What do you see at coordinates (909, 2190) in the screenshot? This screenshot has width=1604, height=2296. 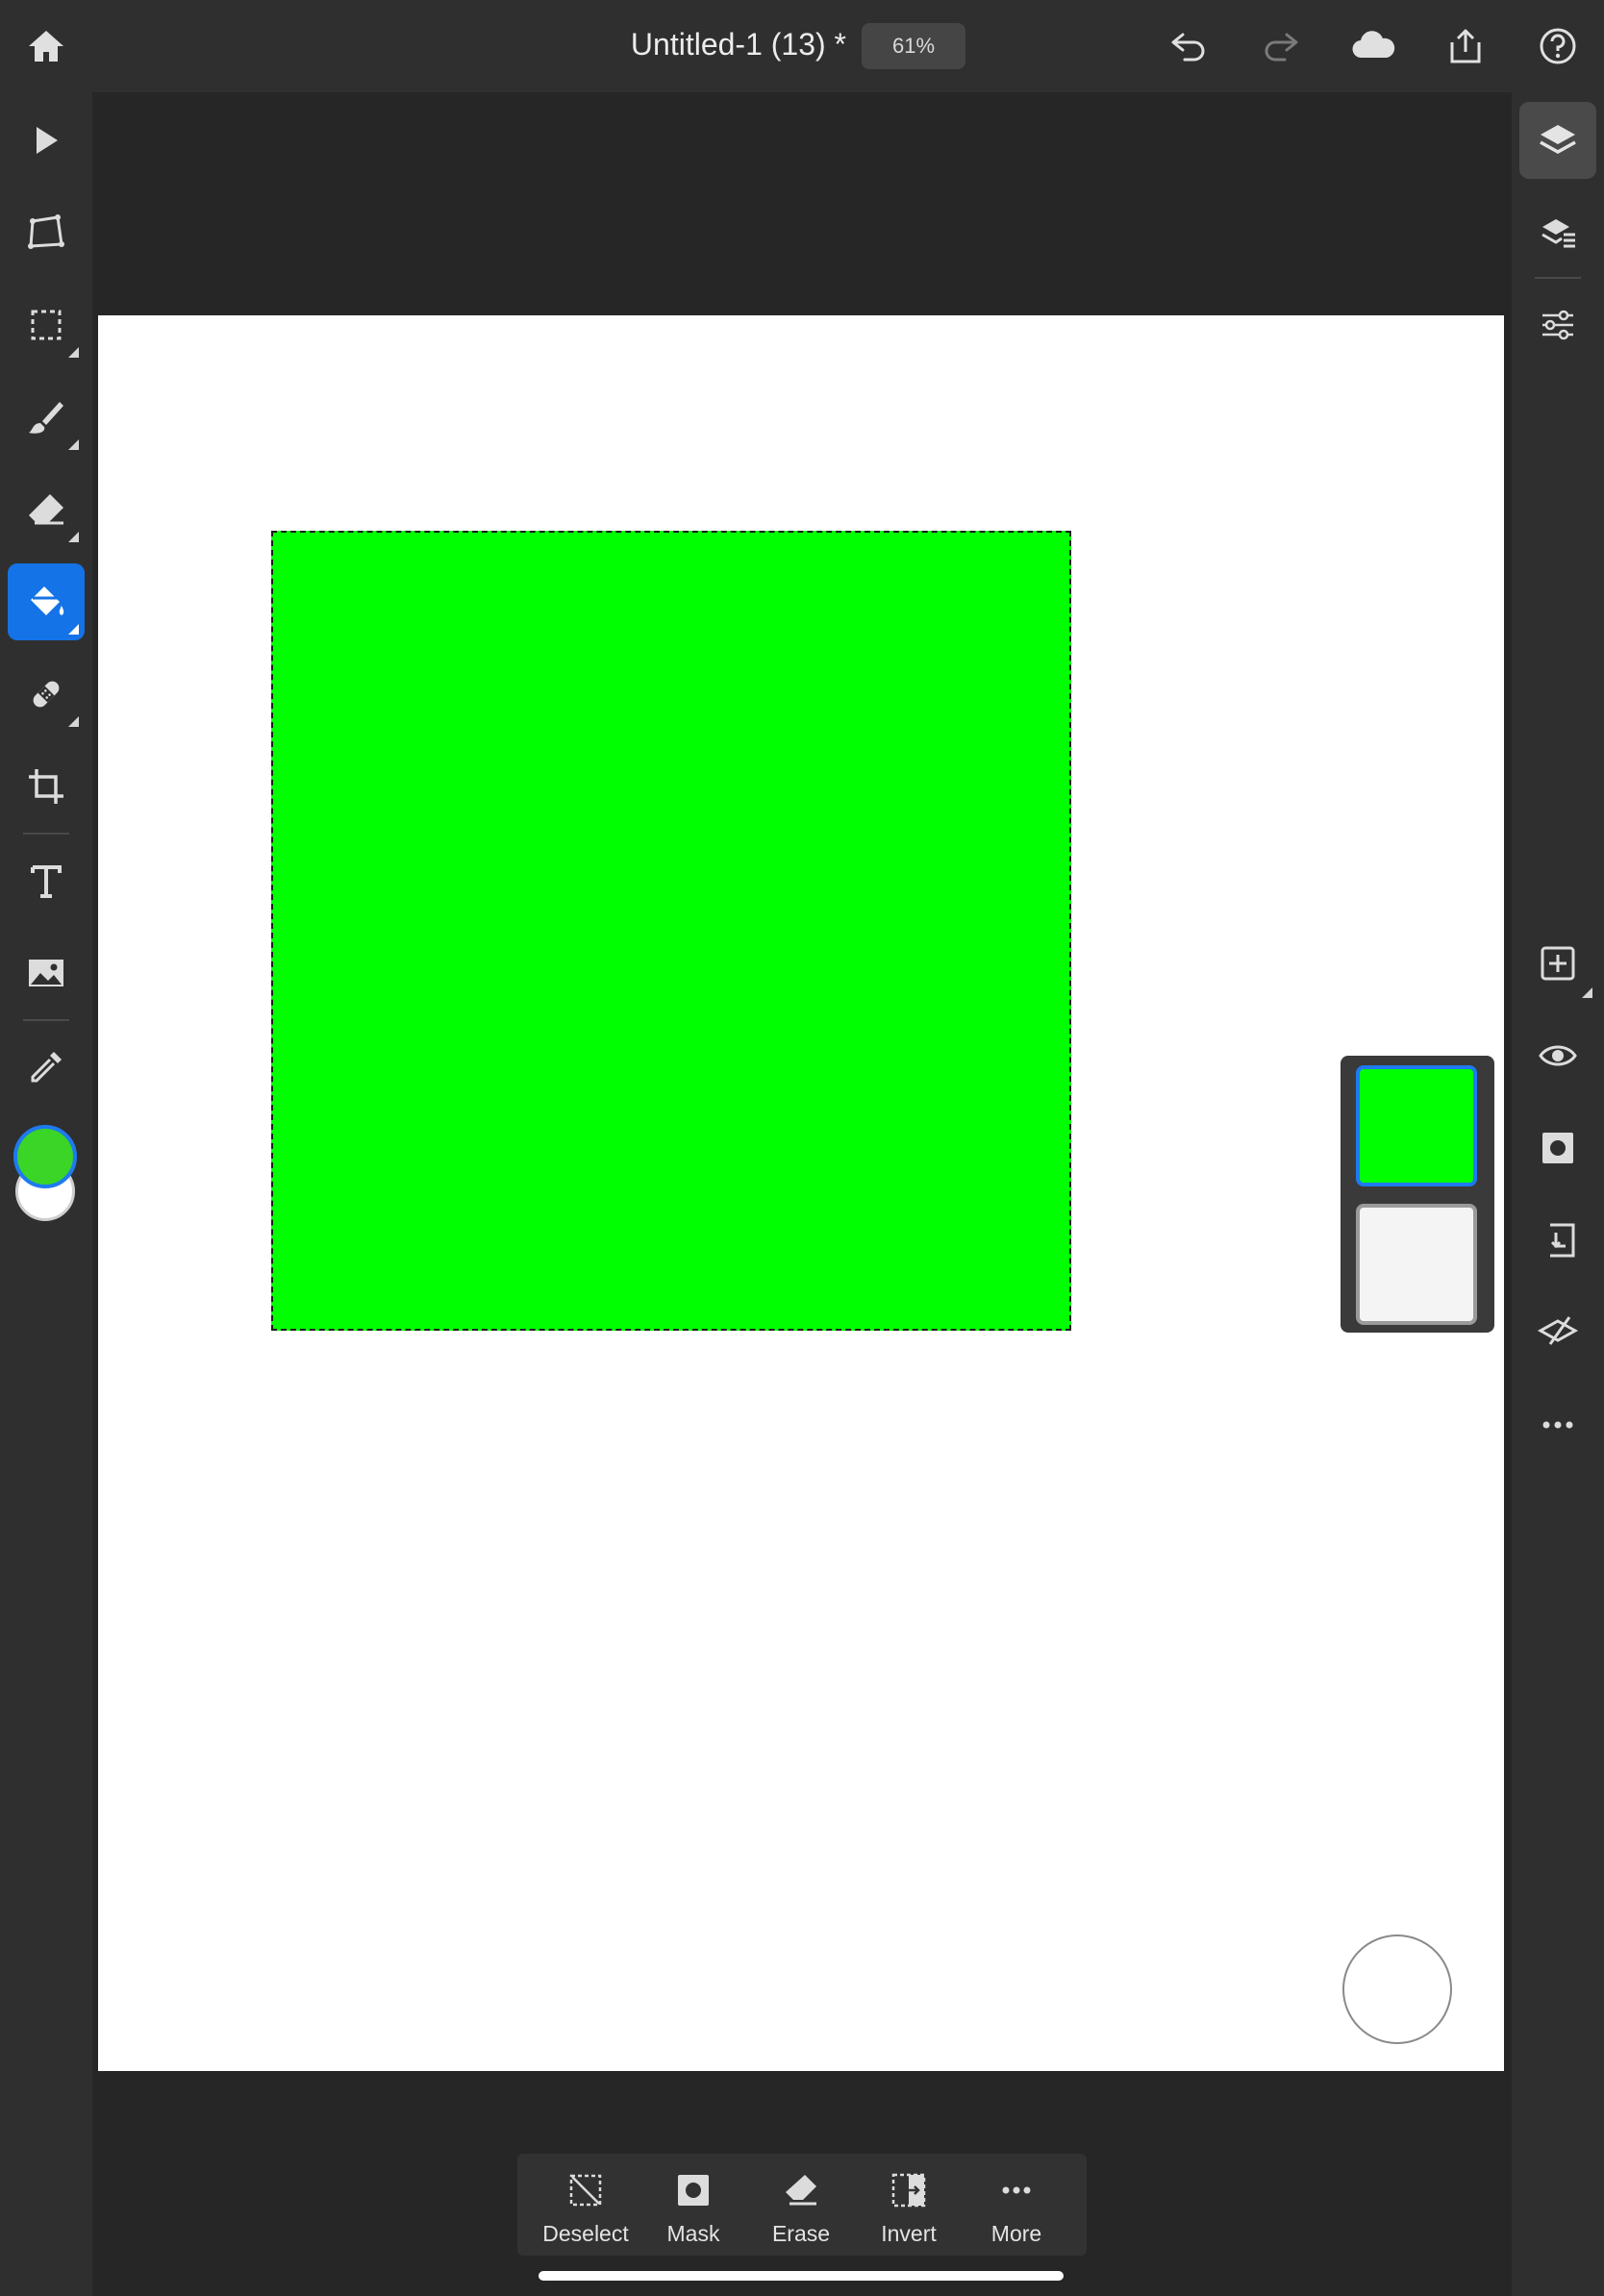 I see `invert-icon` at bounding box center [909, 2190].